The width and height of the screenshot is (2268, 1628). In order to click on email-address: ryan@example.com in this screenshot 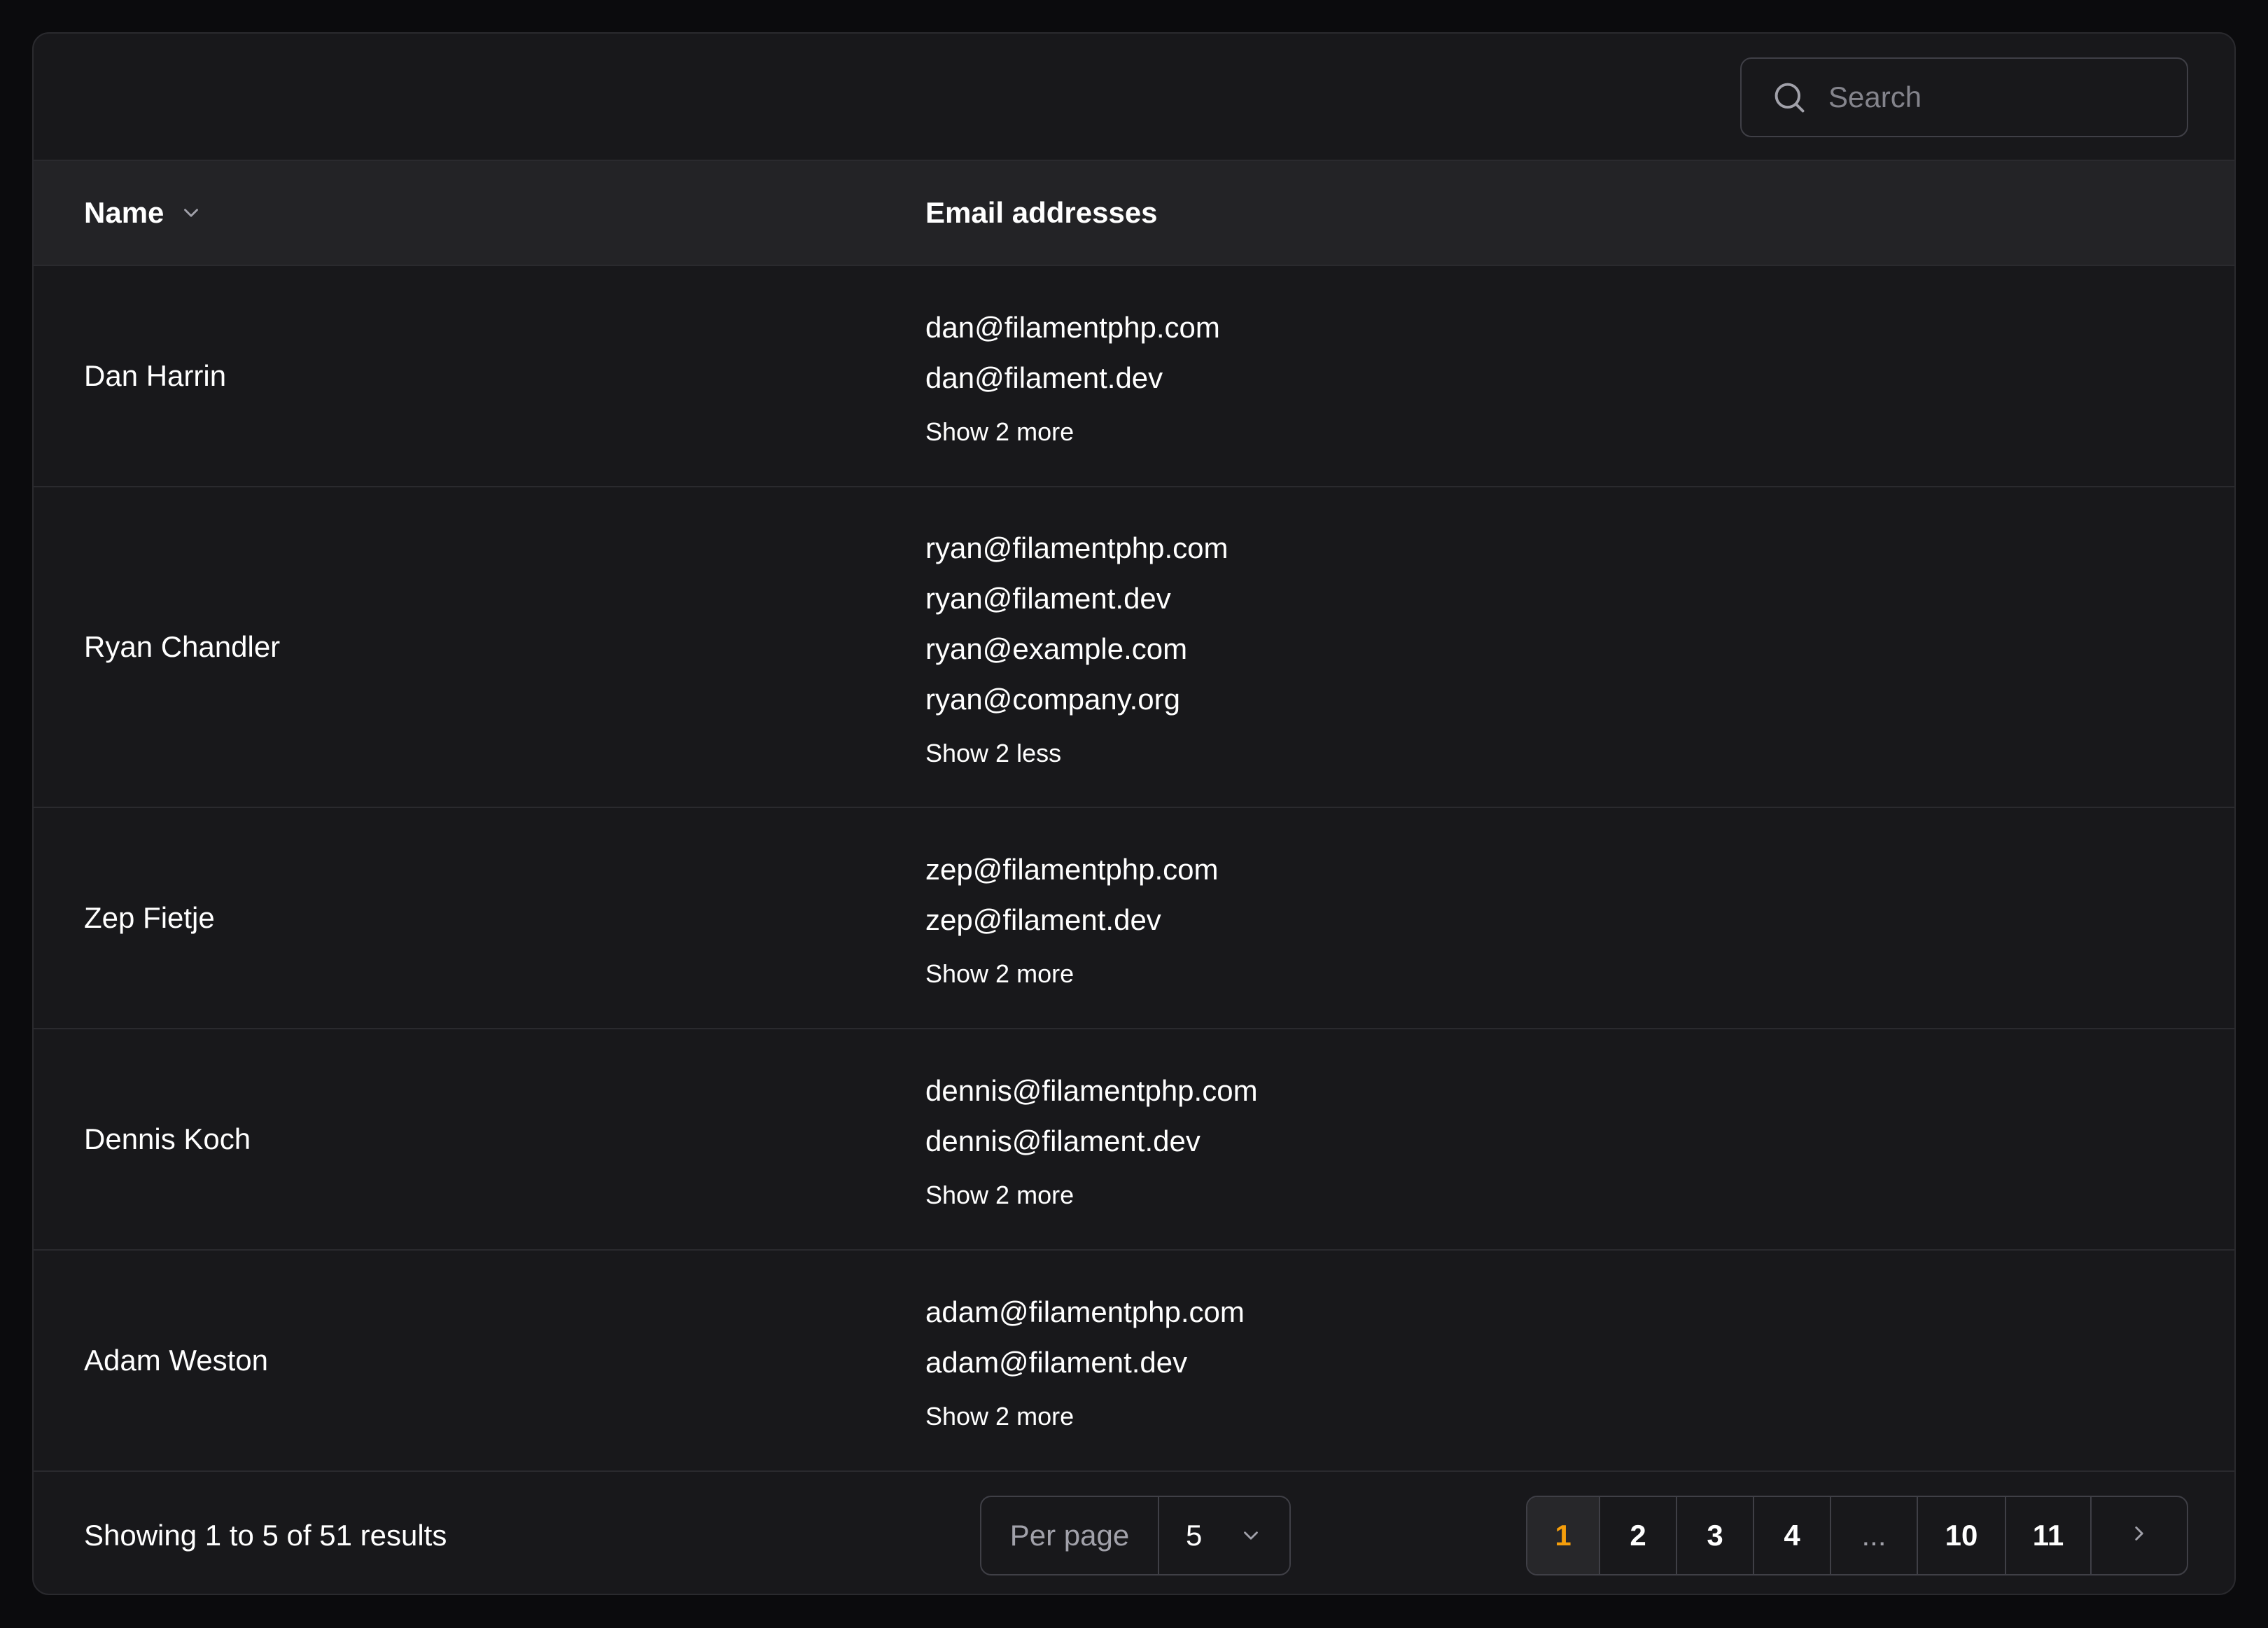, I will do `click(1056, 648)`.